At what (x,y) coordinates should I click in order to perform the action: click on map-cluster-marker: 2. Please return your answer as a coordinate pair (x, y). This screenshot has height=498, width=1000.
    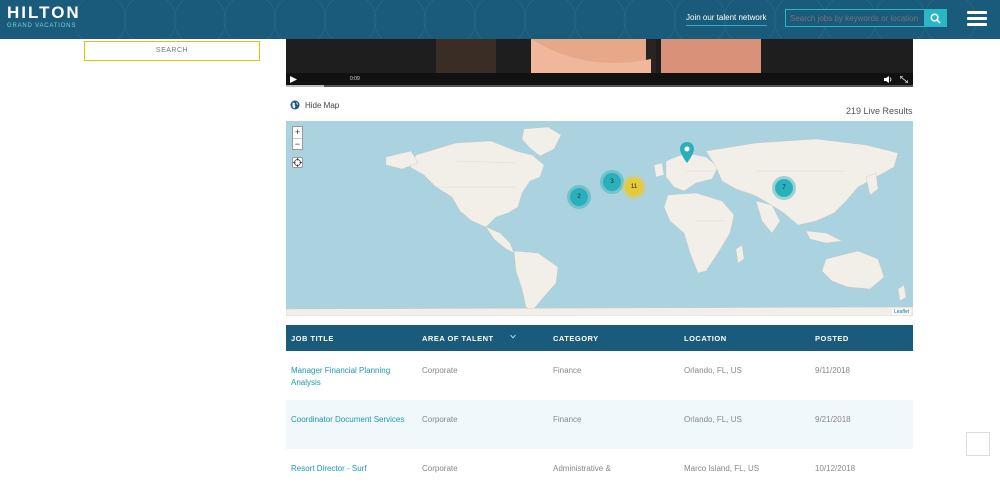
    Looking at the image, I should click on (579, 197).